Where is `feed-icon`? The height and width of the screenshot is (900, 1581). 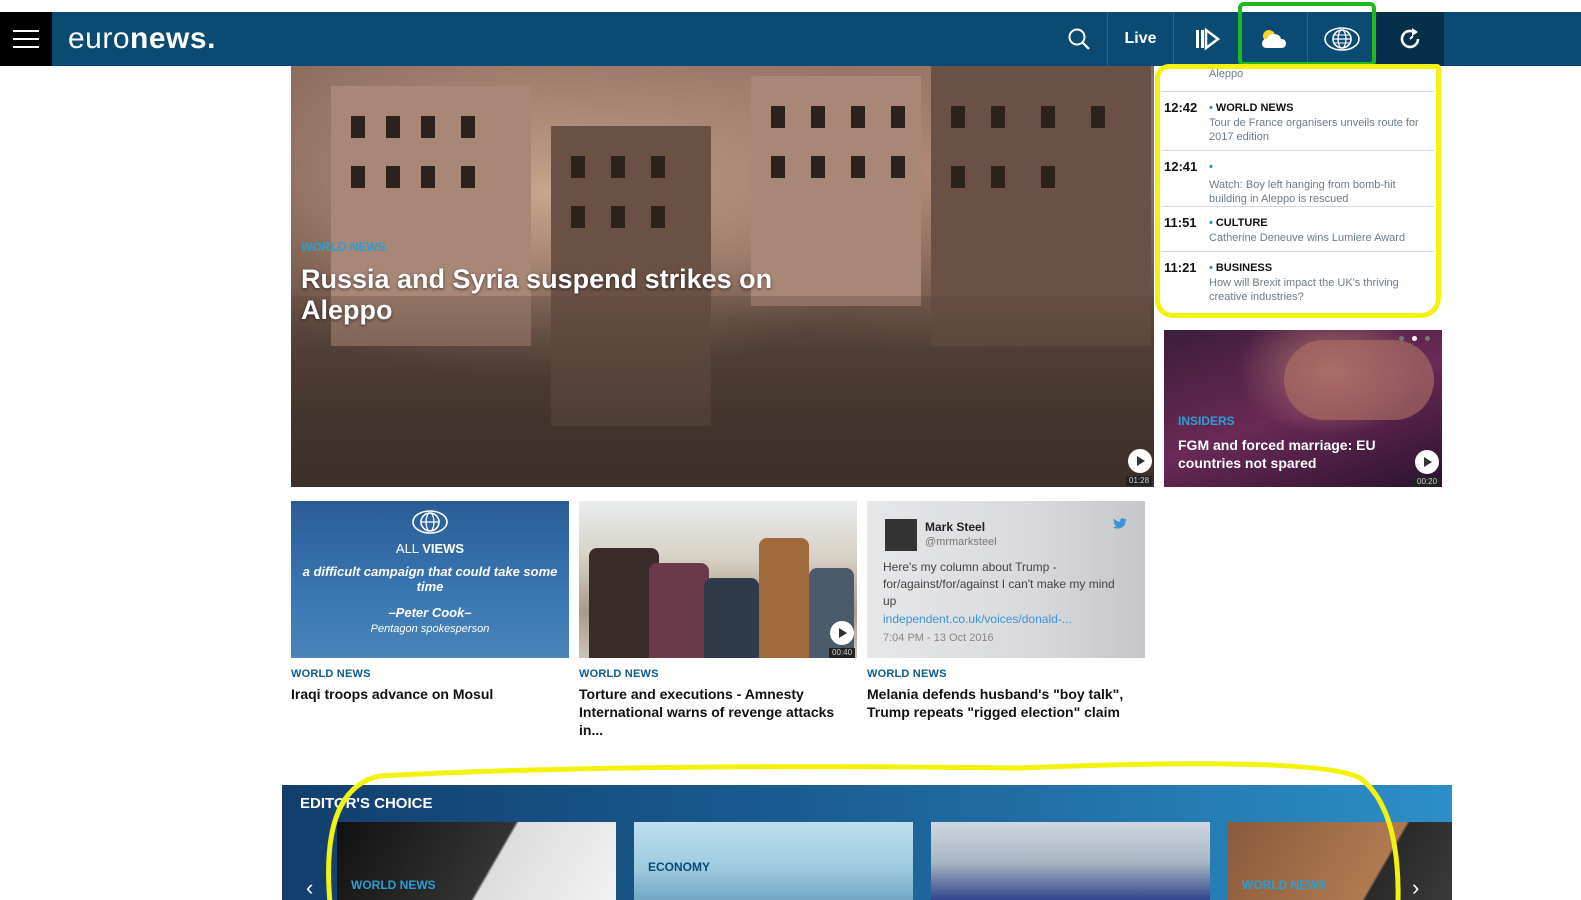
feed-icon is located at coordinates (1207, 39).